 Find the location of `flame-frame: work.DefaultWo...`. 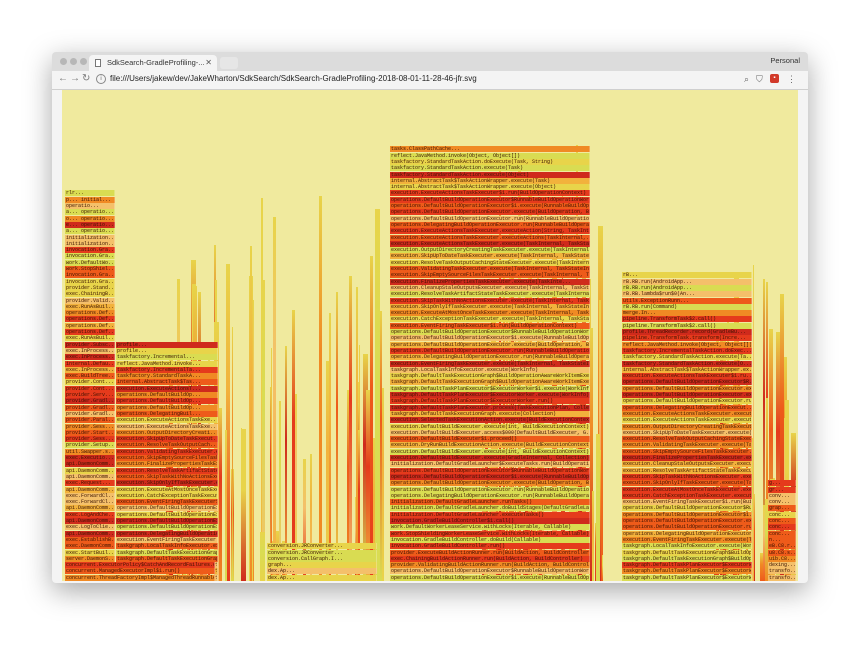

flame-frame: work.DefaultWo... is located at coordinates (90, 262).